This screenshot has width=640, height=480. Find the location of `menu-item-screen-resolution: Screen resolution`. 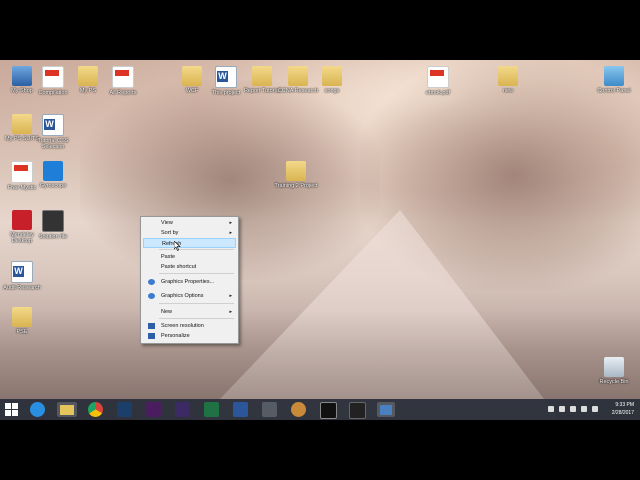

menu-item-screen-resolution: Screen resolution is located at coordinates (189, 326).